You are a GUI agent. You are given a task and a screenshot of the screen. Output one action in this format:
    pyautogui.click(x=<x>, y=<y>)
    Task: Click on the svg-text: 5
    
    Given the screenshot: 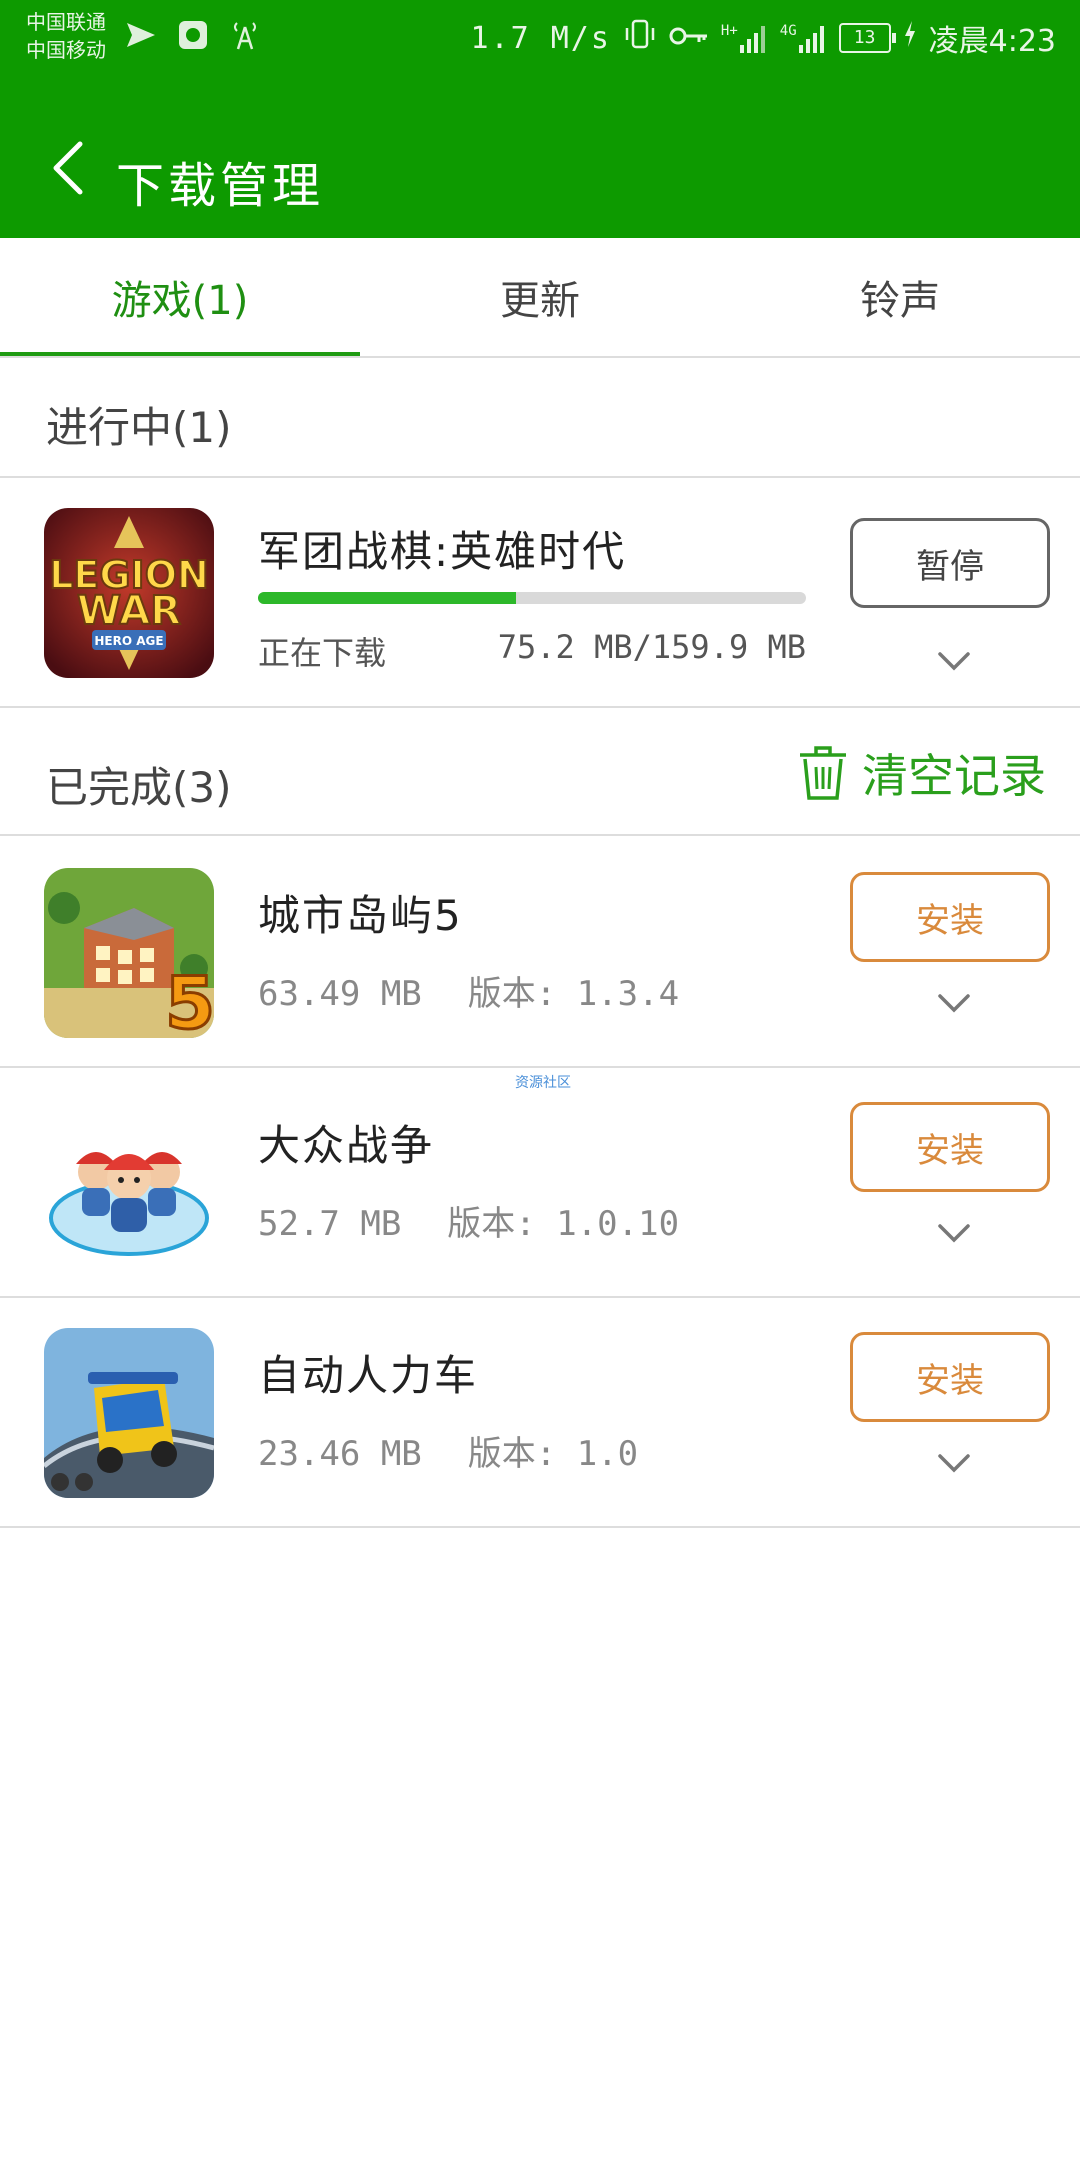 What is the action you would take?
    pyautogui.click(x=189, y=999)
    